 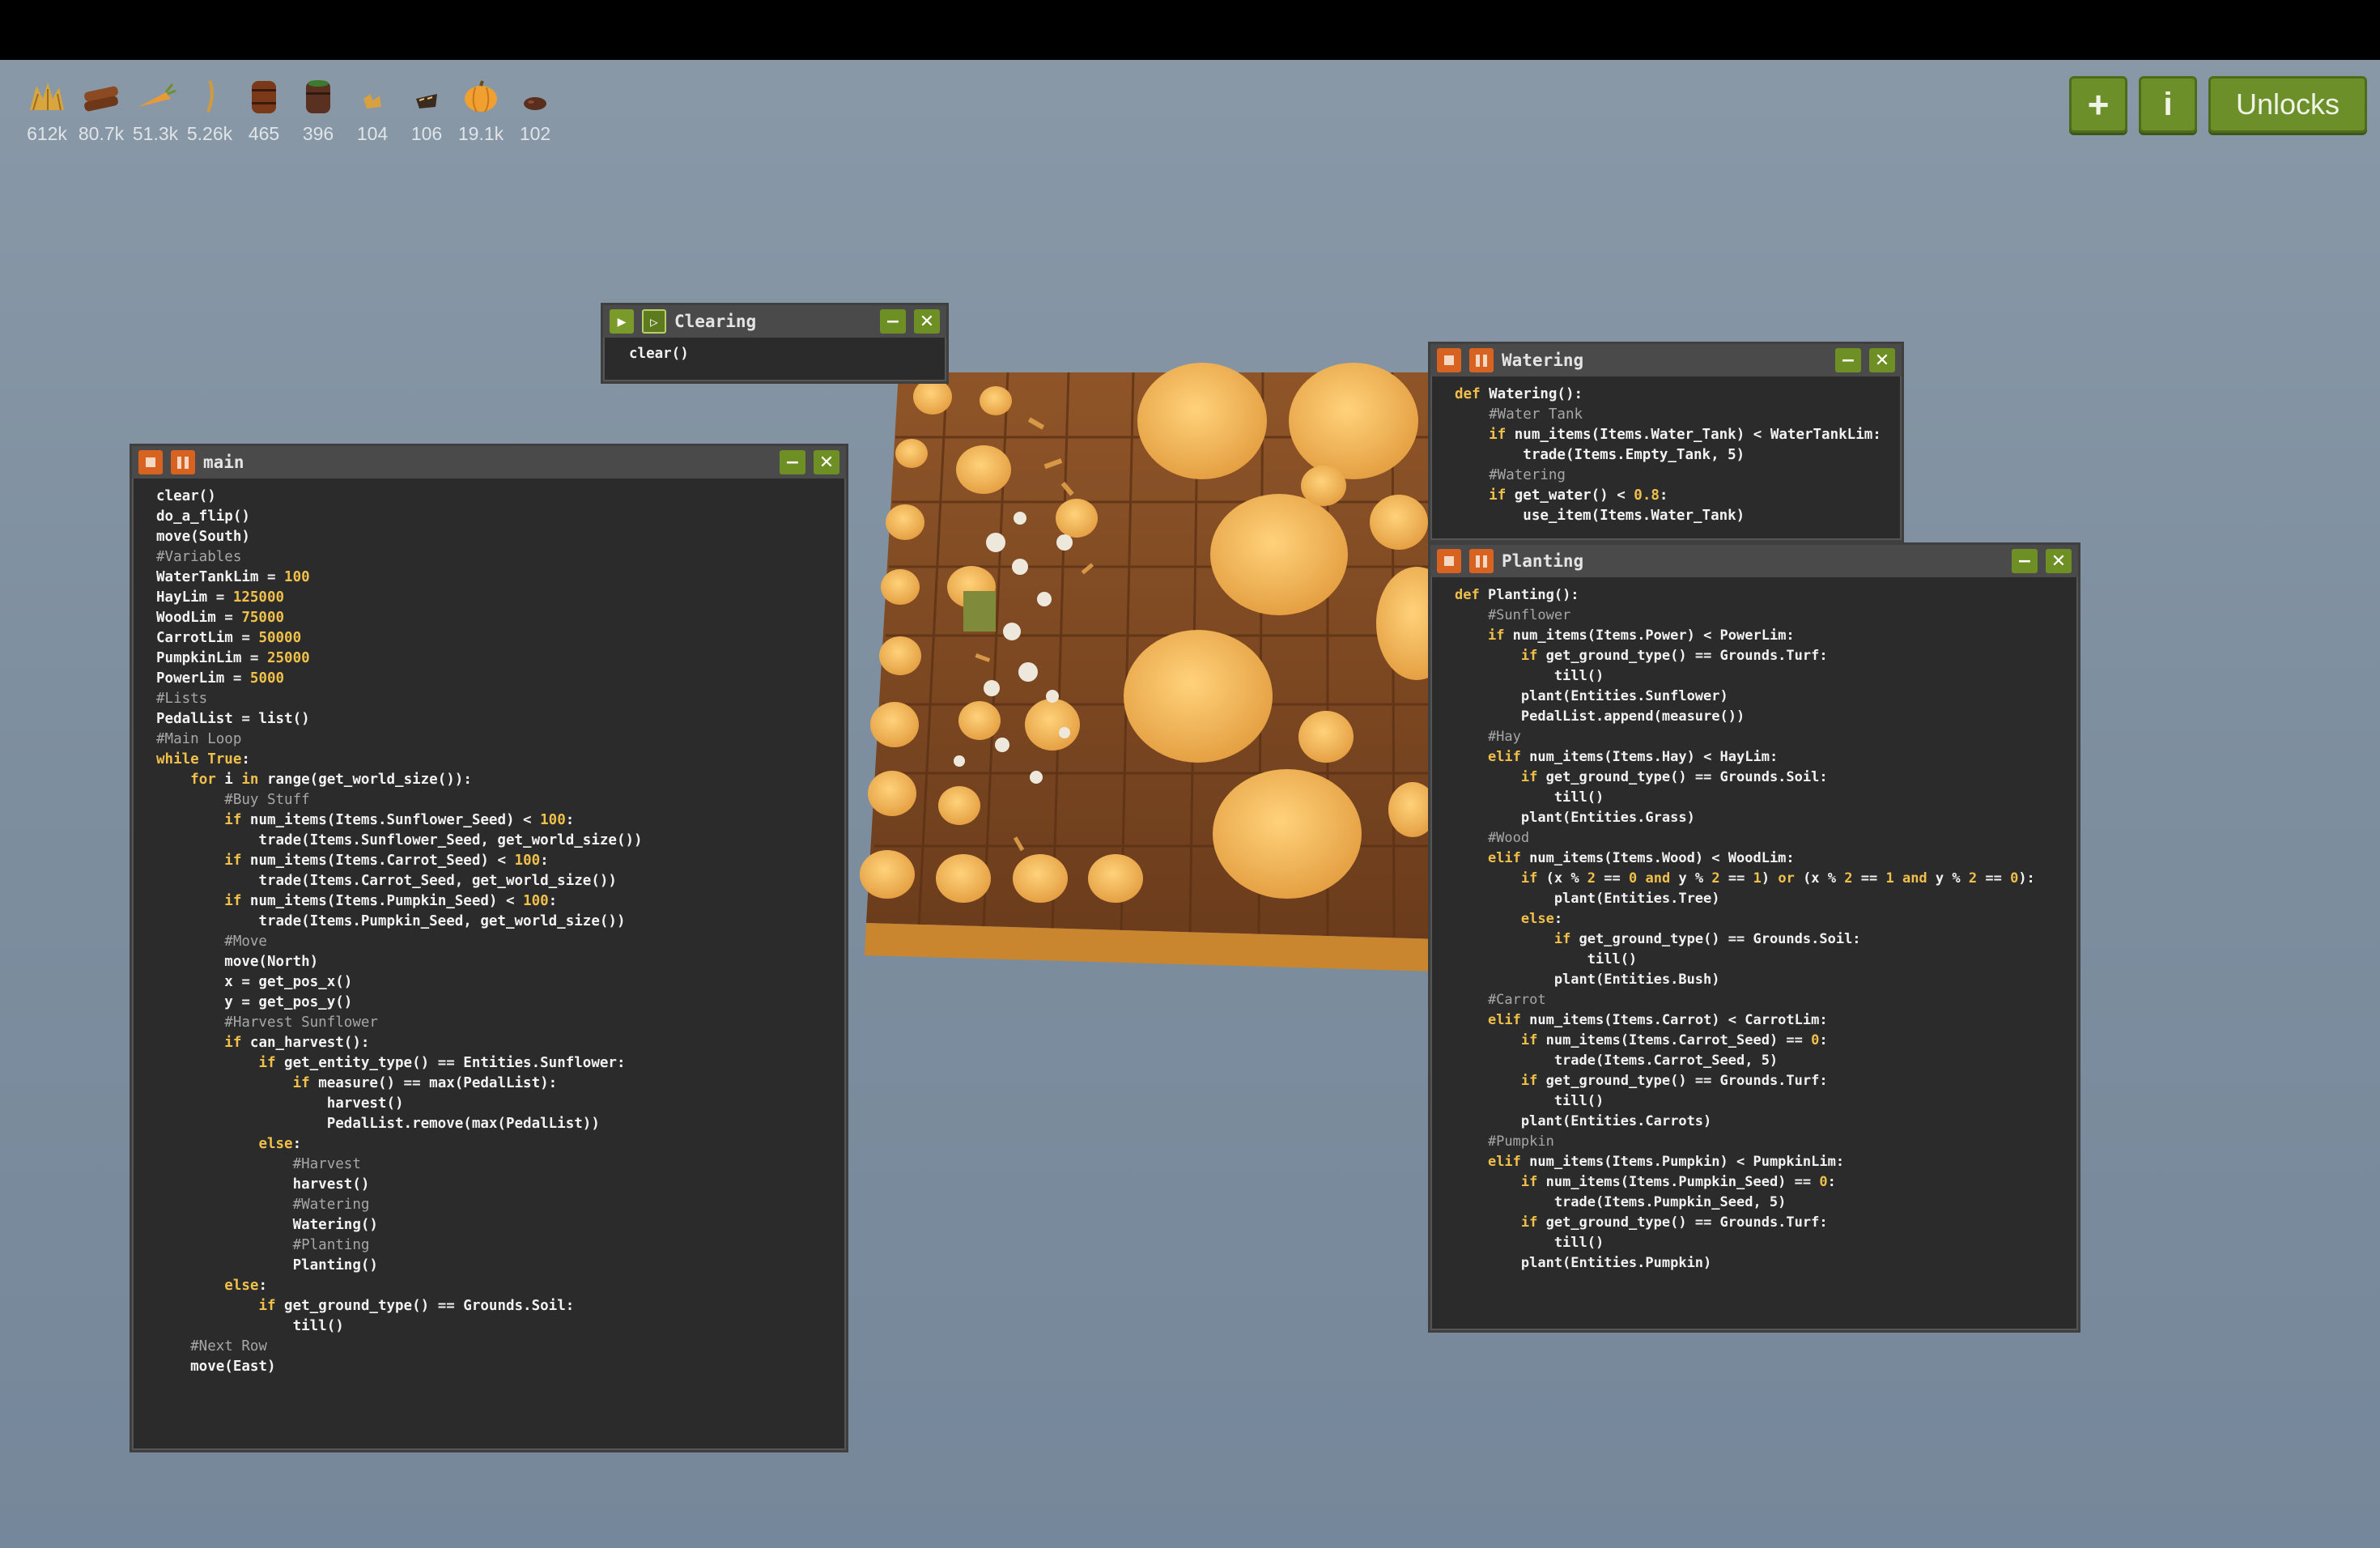 What do you see at coordinates (203, 759) in the screenshot?
I see `code-line: while True:` at bounding box center [203, 759].